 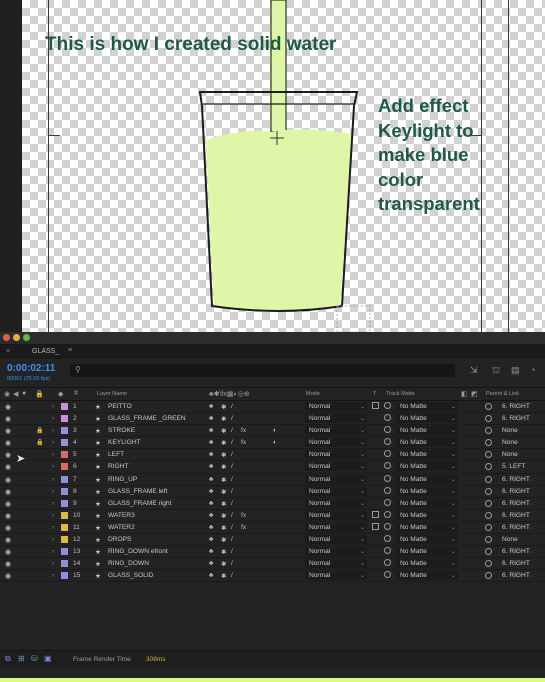 What do you see at coordinates (39, 430) in the screenshot?
I see `lock-icon: 🔒` at bounding box center [39, 430].